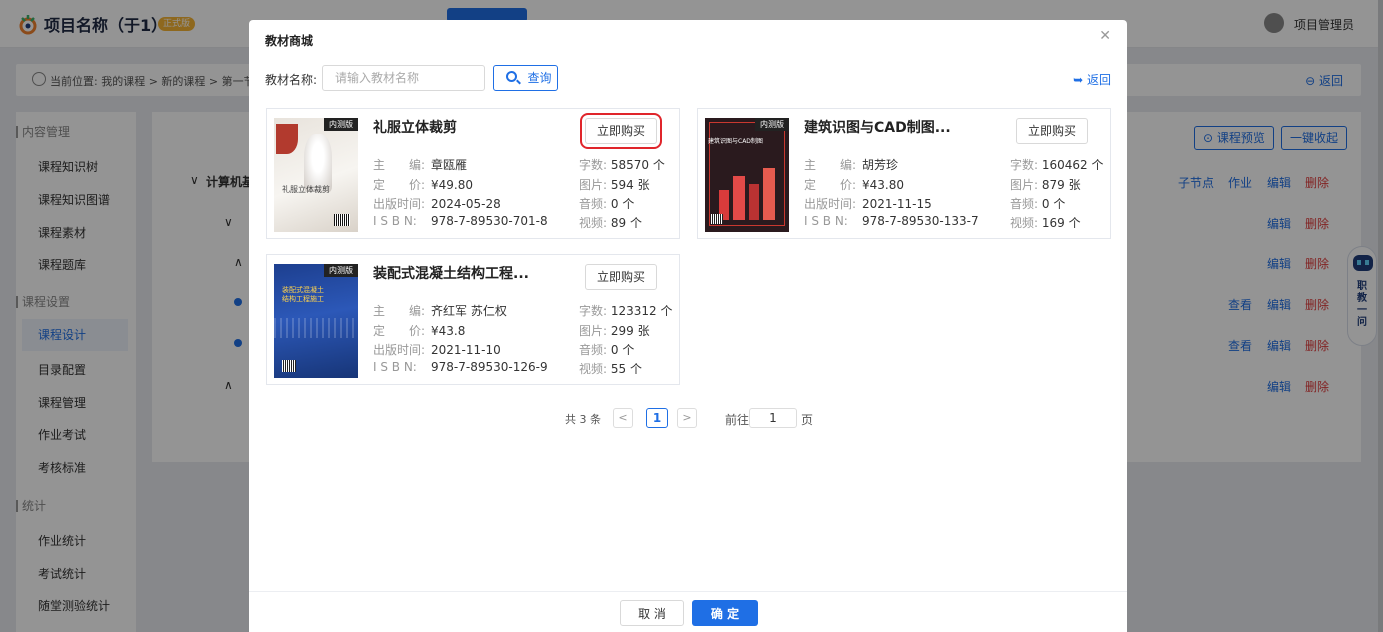 The height and width of the screenshot is (632, 1383). I want to click on book-cover: 建筑识图与CAD制图 内测版, so click(747, 175).